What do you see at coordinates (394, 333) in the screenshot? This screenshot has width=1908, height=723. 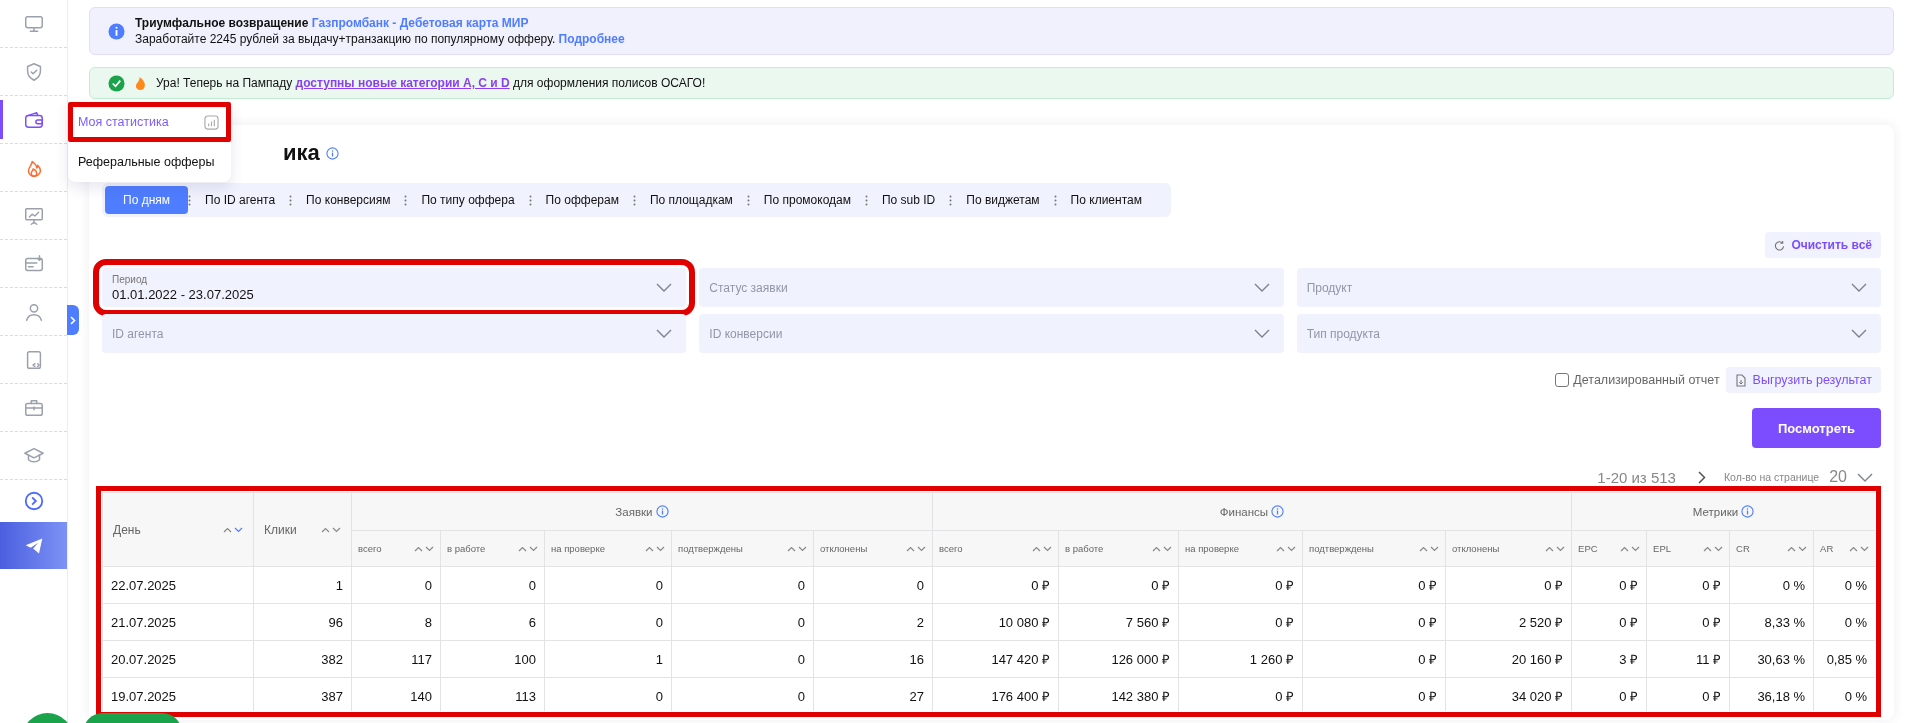 I see `select-field: ID агента` at bounding box center [394, 333].